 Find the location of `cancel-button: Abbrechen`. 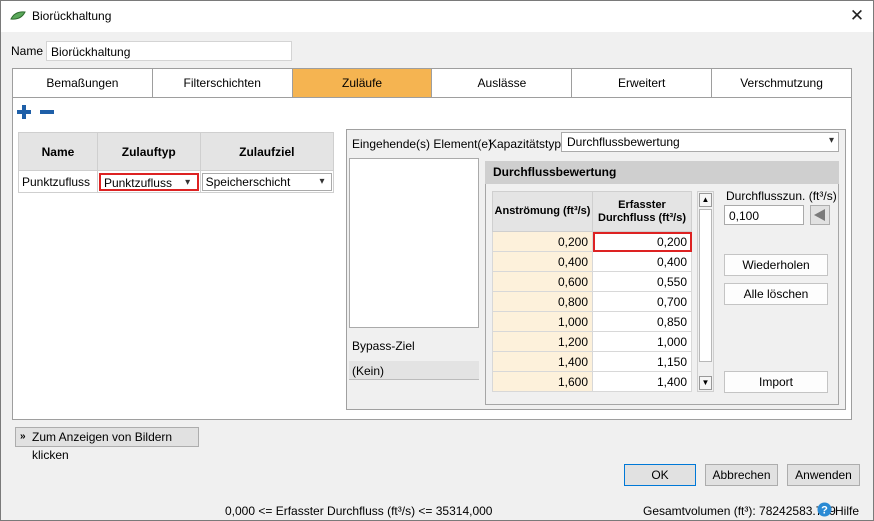

cancel-button: Abbrechen is located at coordinates (741, 475).